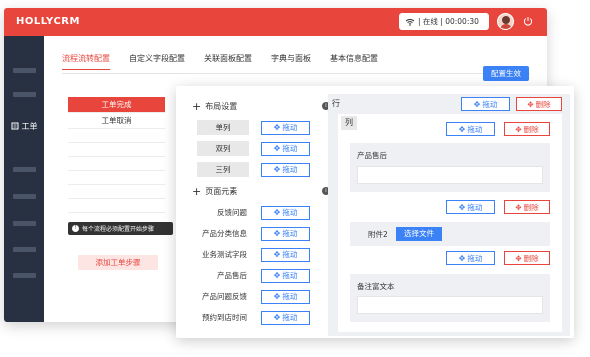 The height and width of the screenshot is (357, 590). I want to click on element-label: 产品售后, so click(232, 275).